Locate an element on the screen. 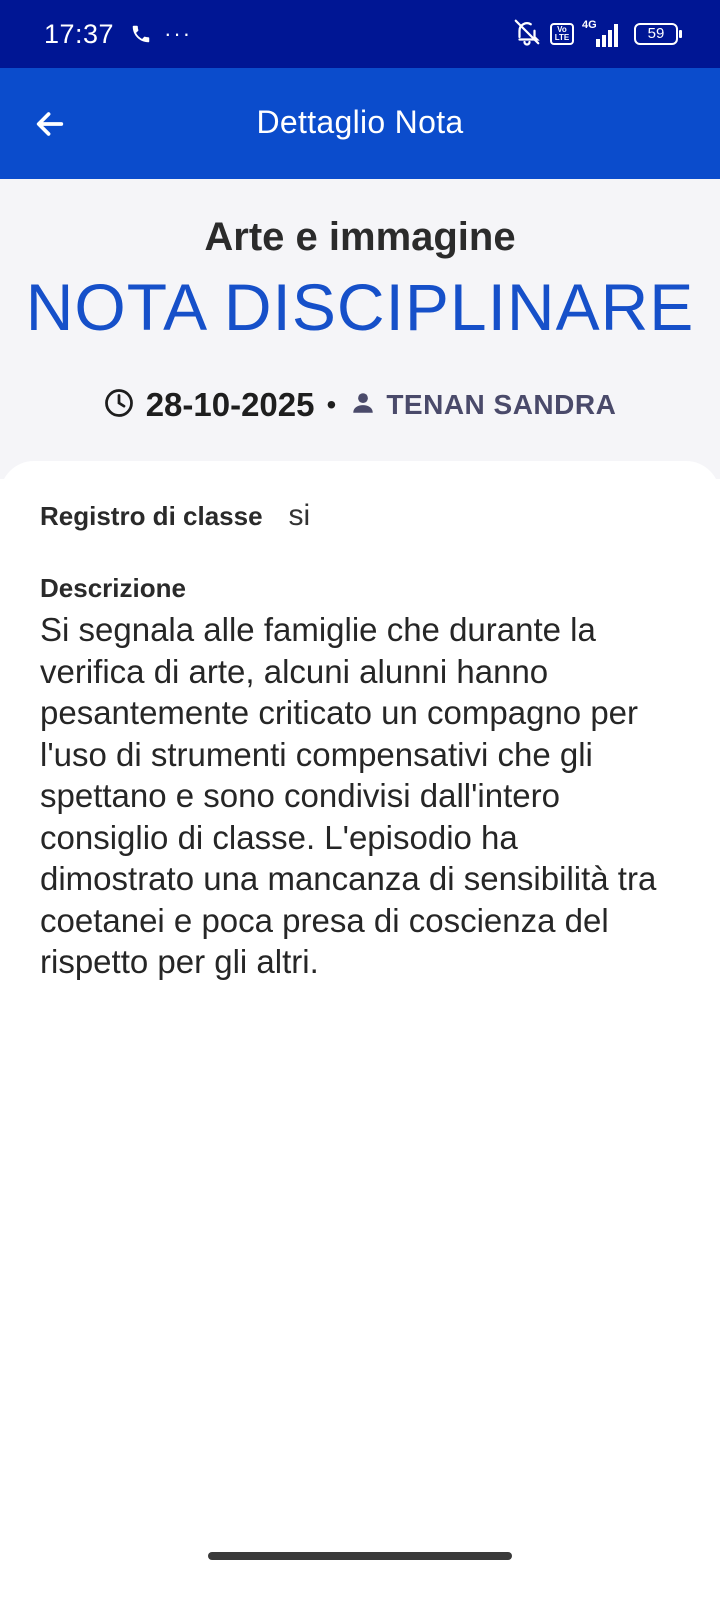  person-icon is located at coordinates (363, 405).